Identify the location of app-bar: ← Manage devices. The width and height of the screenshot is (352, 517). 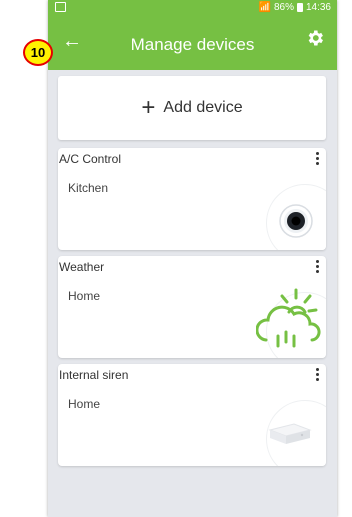
(192, 43).